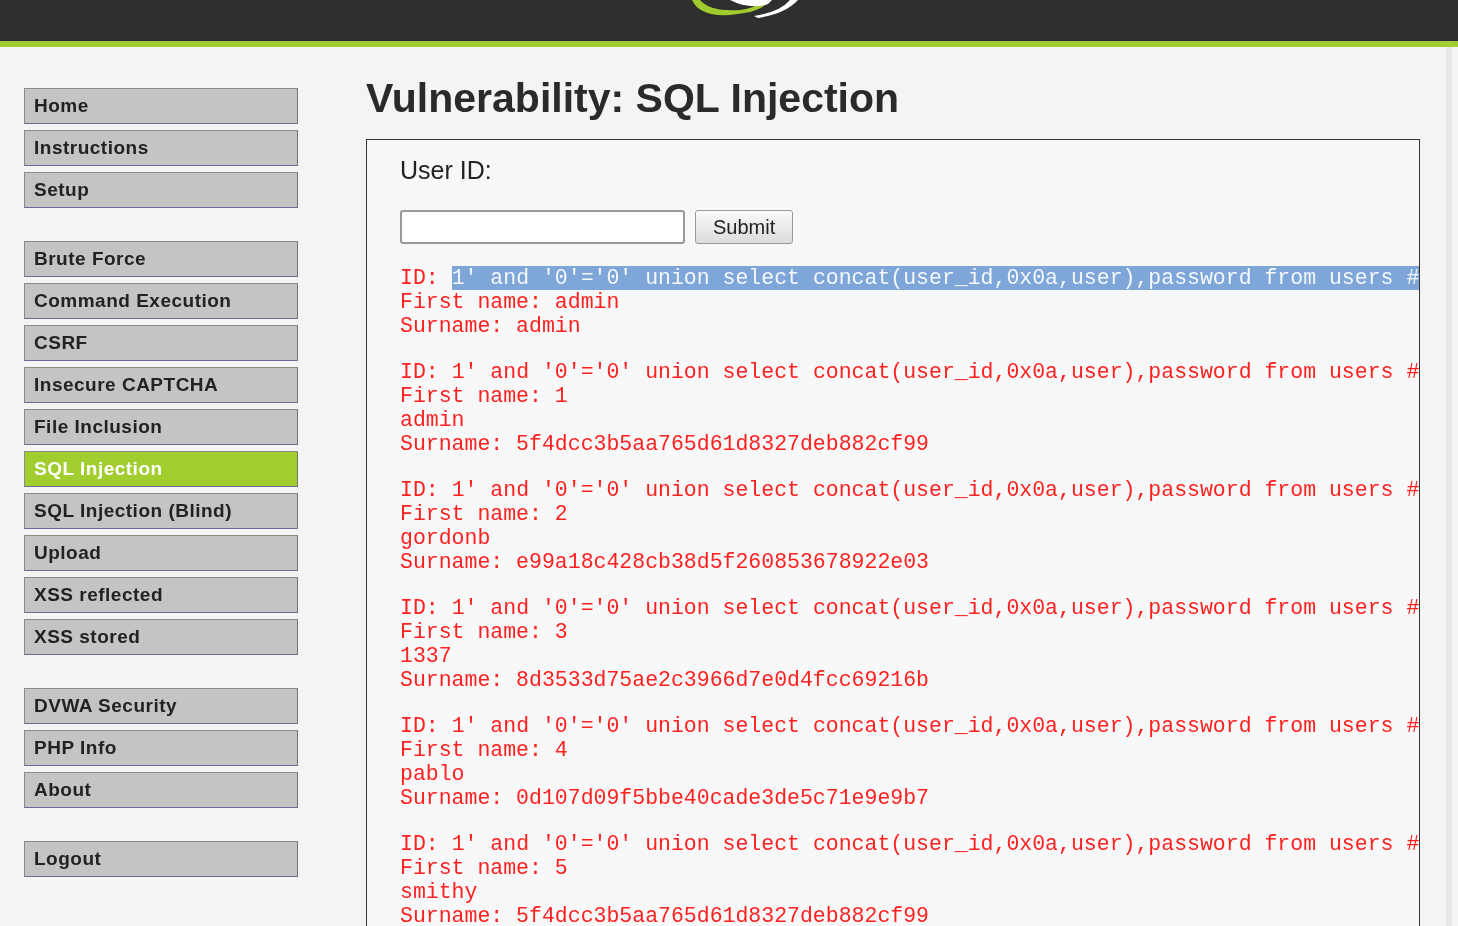 Image resolution: width=1458 pixels, height=926 pixels. What do you see at coordinates (161, 790) in the screenshot?
I see `menu-item: About` at bounding box center [161, 790].